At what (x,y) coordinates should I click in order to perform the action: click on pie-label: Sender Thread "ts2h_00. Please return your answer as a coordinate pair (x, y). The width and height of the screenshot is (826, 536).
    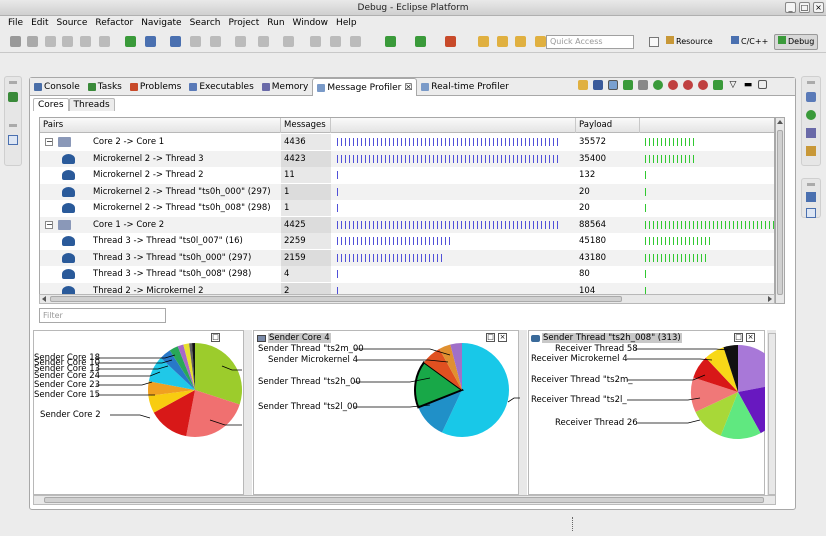
    Looking at the image, I should click on (309, 382).